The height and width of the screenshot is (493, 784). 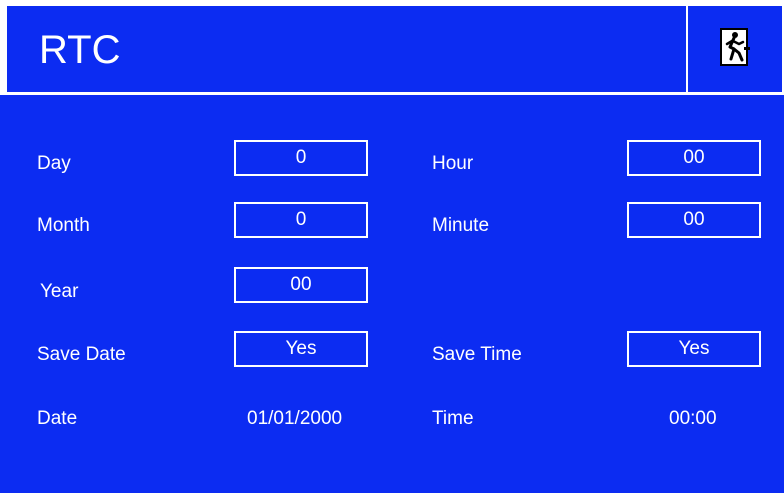 What do you see at coordinates (477, 354) in the screenshot?
I see `save-time-label: Save Time` at bounding box center [477, 354].